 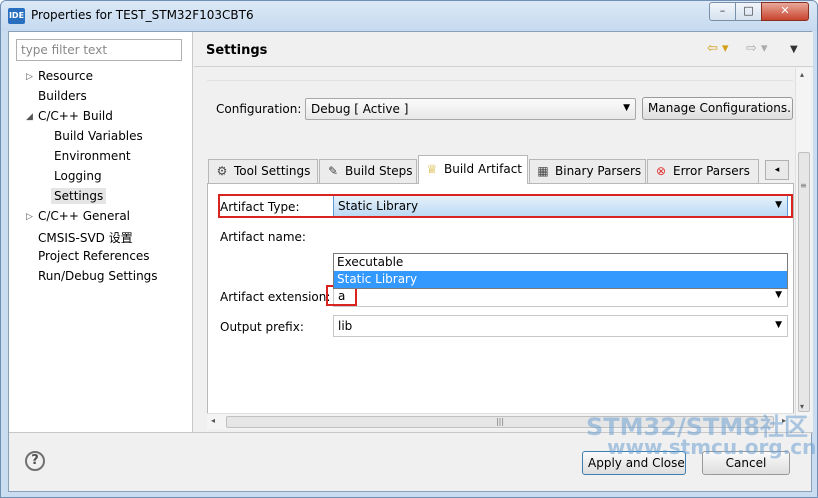 I want to click on filter-input: type filter text, so click(x=99, y=50).